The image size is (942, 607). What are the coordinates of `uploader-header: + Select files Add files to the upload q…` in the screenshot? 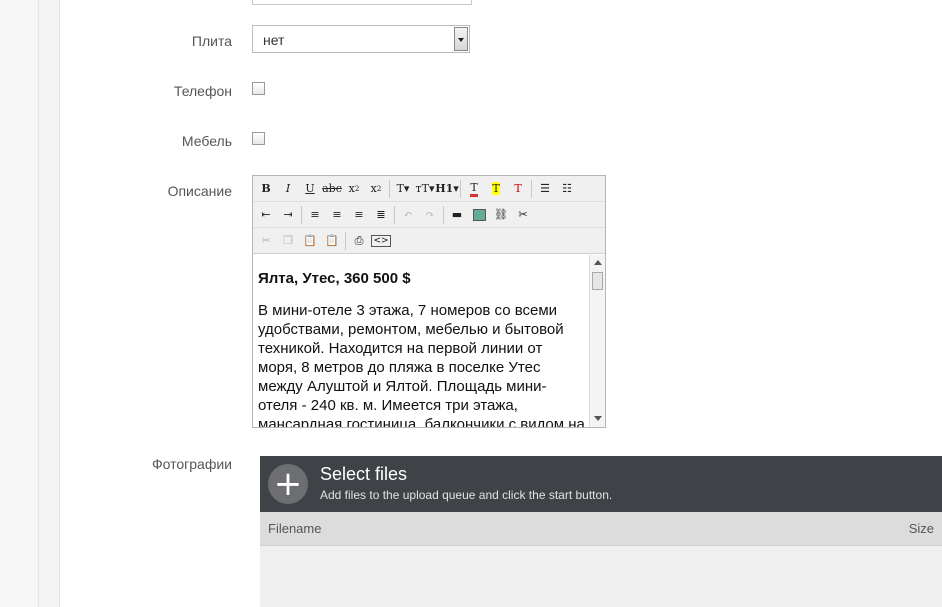 It's located at (601, 484).